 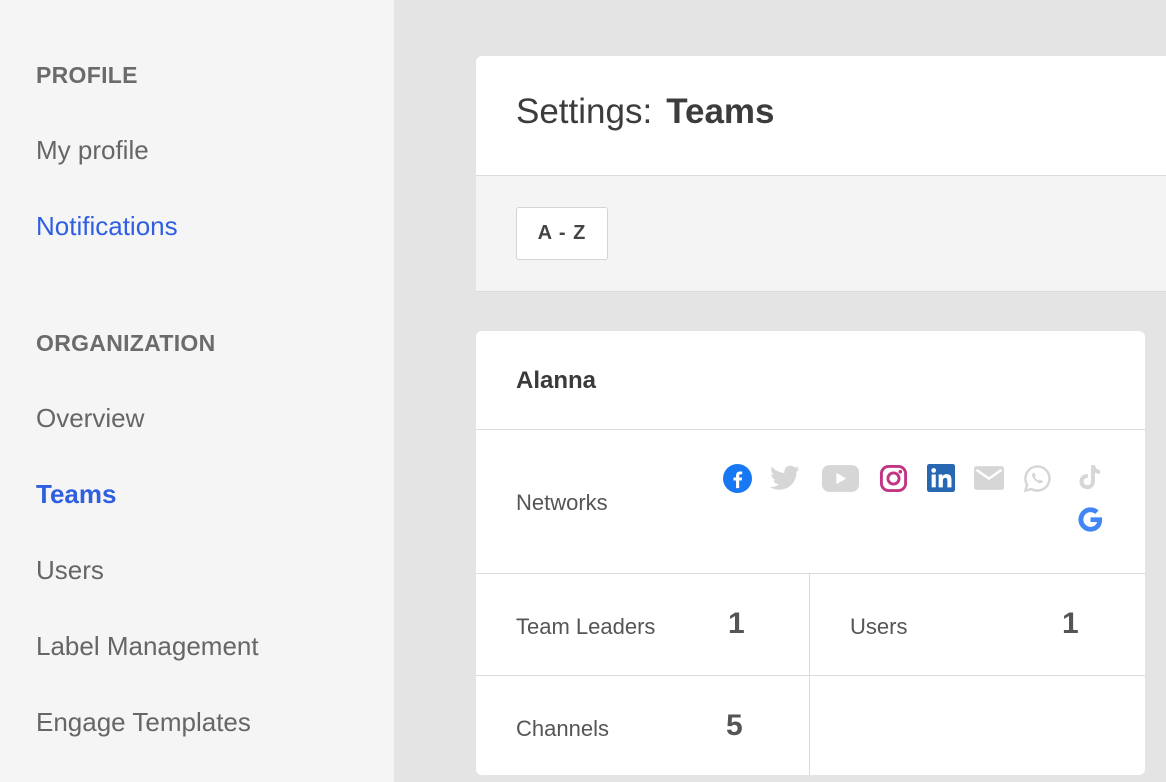 What do you see at coordinates (126, 343) in the screenshot?
I see `organization-section-heading: ORGANIZATION` at bounding box center [126, 343].